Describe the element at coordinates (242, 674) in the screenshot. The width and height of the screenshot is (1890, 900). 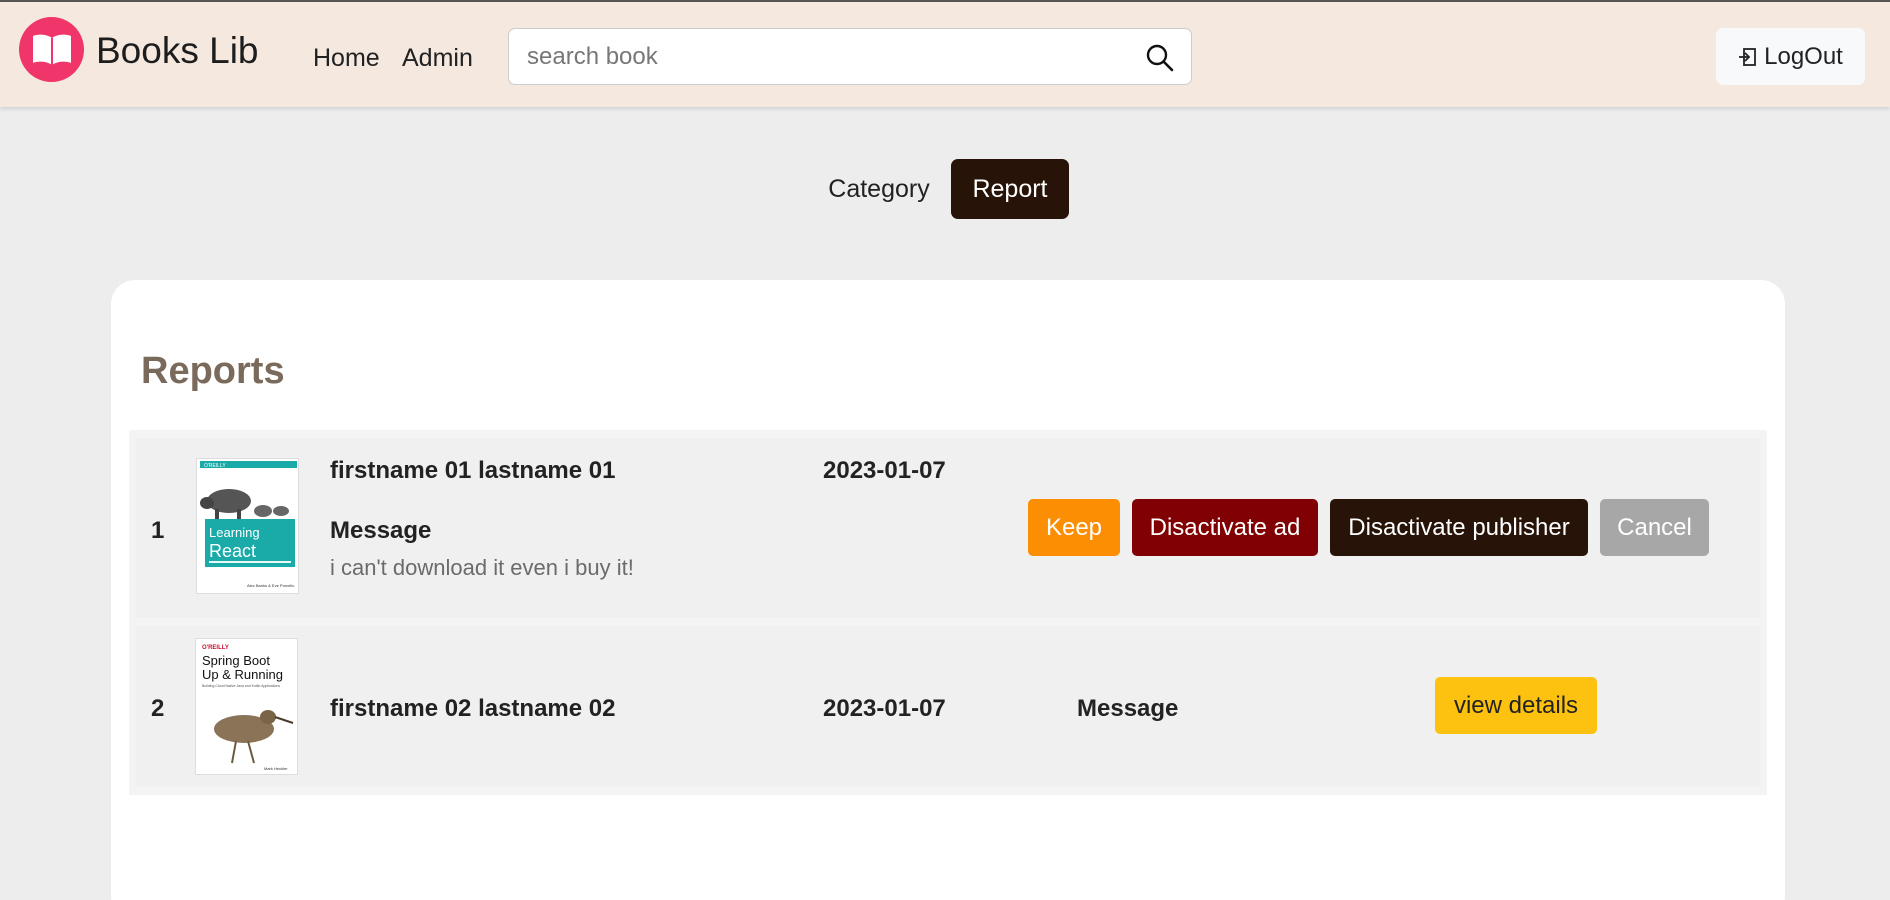
I see `cover-title-line2: Up & Running` at that location.